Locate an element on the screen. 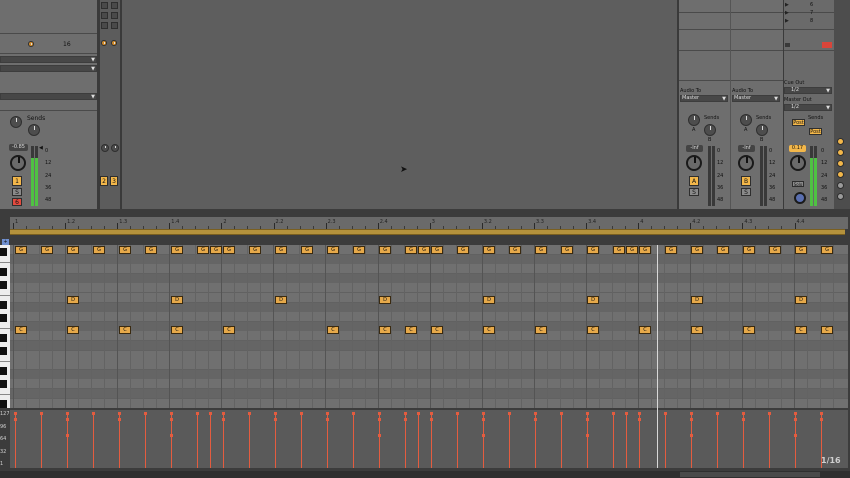  track-delay-toggle-icon is located at coordinates (840, 196).